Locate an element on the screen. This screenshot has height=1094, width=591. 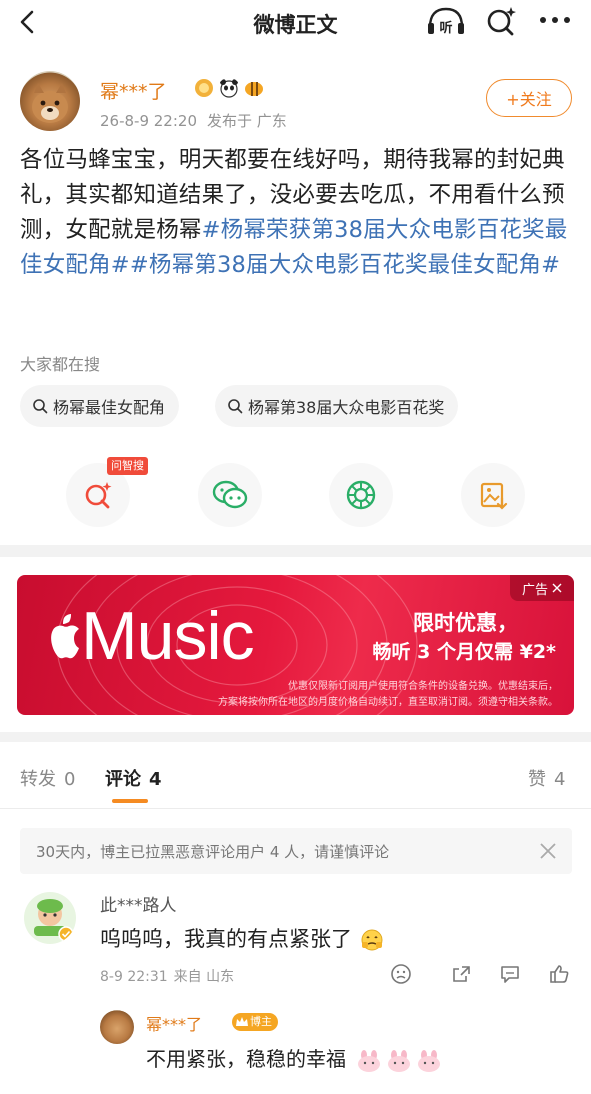
post-time: 26-8-9 22:20 is located at coordinates (148, 121).